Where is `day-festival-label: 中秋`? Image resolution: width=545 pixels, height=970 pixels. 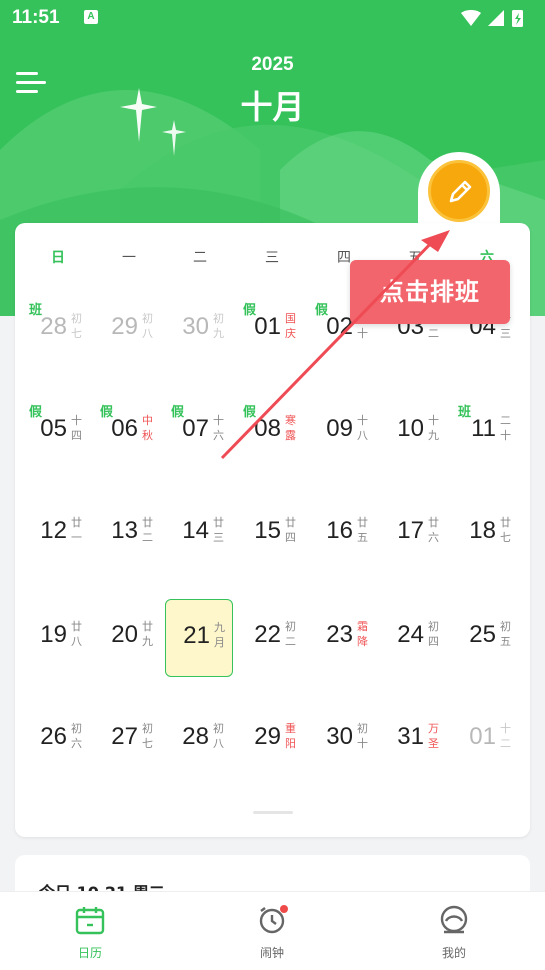 day-festival-label: 中秋 is located at coordinates (147, 428).